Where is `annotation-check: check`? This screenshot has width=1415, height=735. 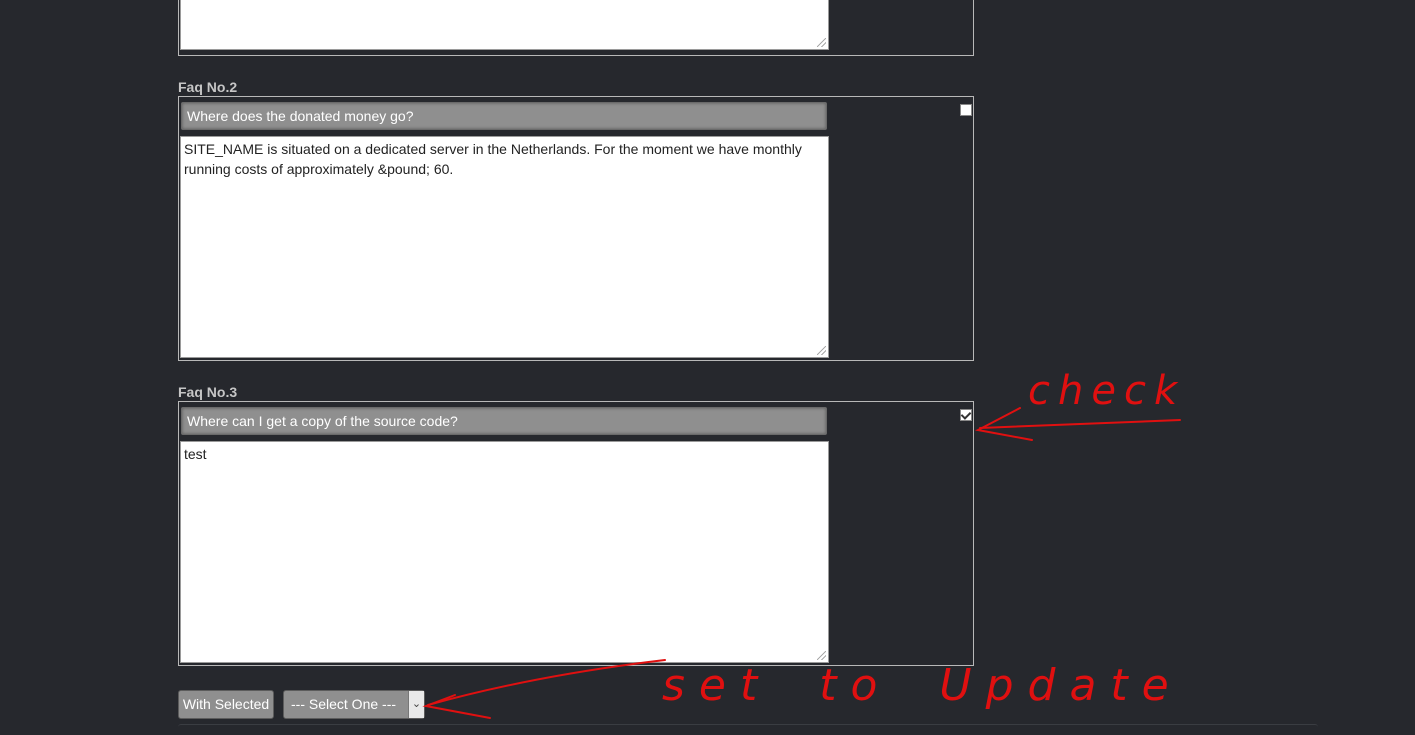
annotation-check: check is located at coordinates (1107, 391).